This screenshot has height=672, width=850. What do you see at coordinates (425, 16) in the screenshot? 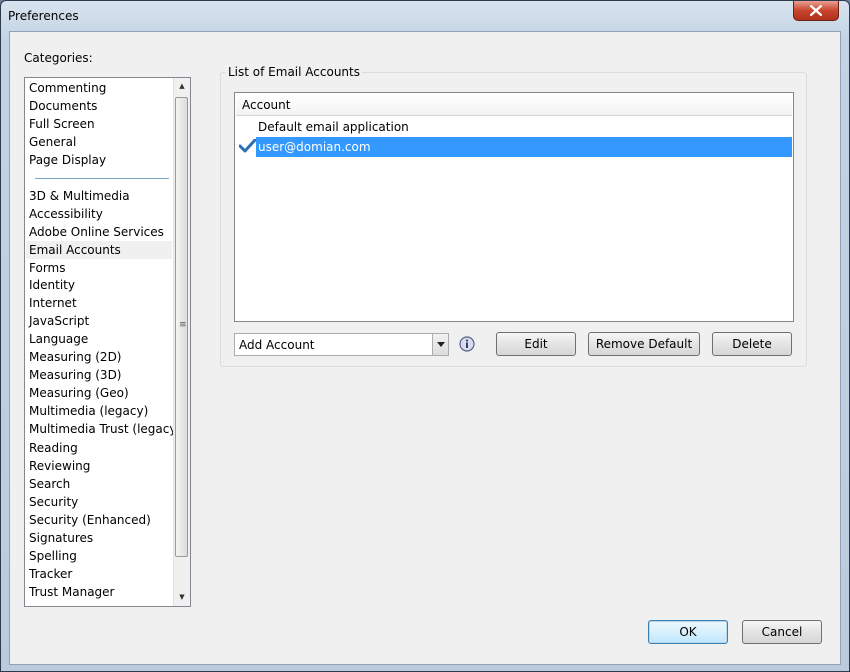
I see `title-bar: Preferences` at bounding box center [425, 16].